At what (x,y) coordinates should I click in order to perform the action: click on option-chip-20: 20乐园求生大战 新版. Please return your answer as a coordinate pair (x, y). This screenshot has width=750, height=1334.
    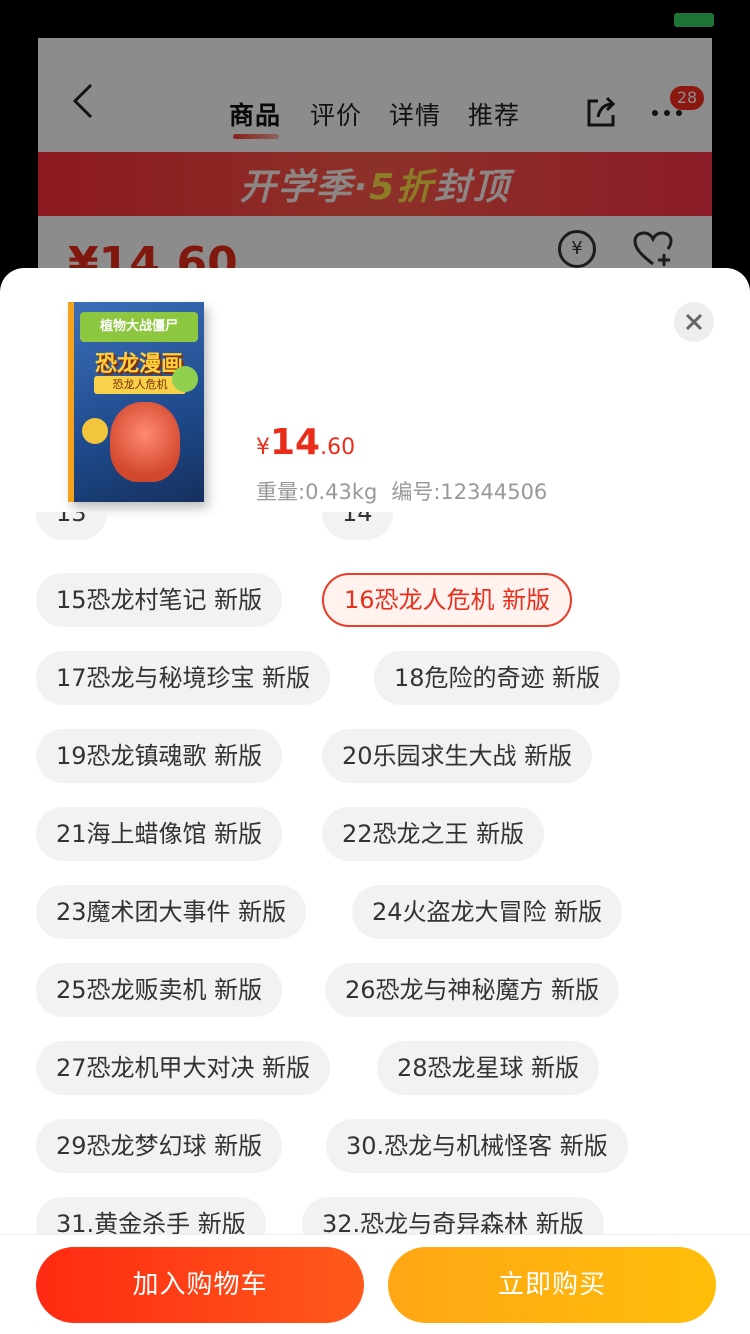
    Looking at the image, I should click on (457, 756).